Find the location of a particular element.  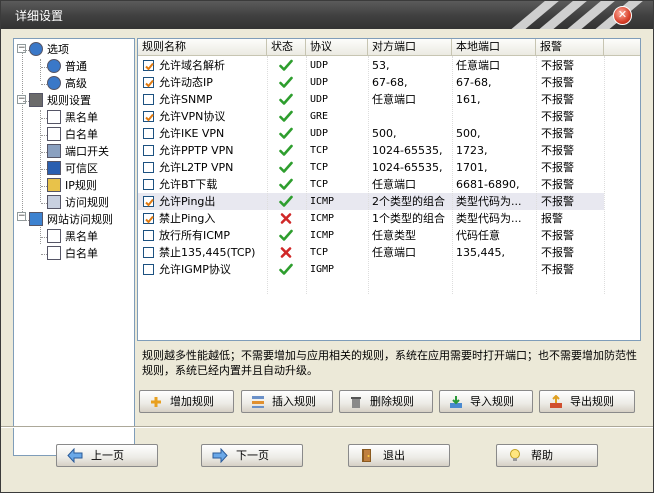

import-icon is located at coordinates (456, 402).